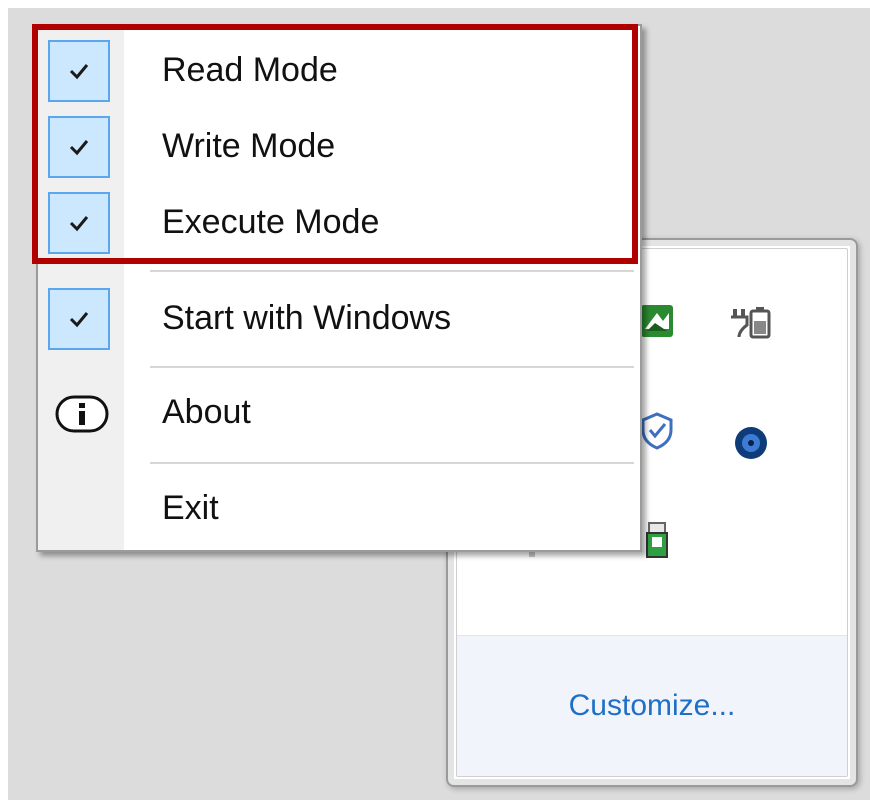  What do you see at coordinates (339, 414) in the screenshot?
I see `menu-item-about: About` at bounding box center [339, 414].